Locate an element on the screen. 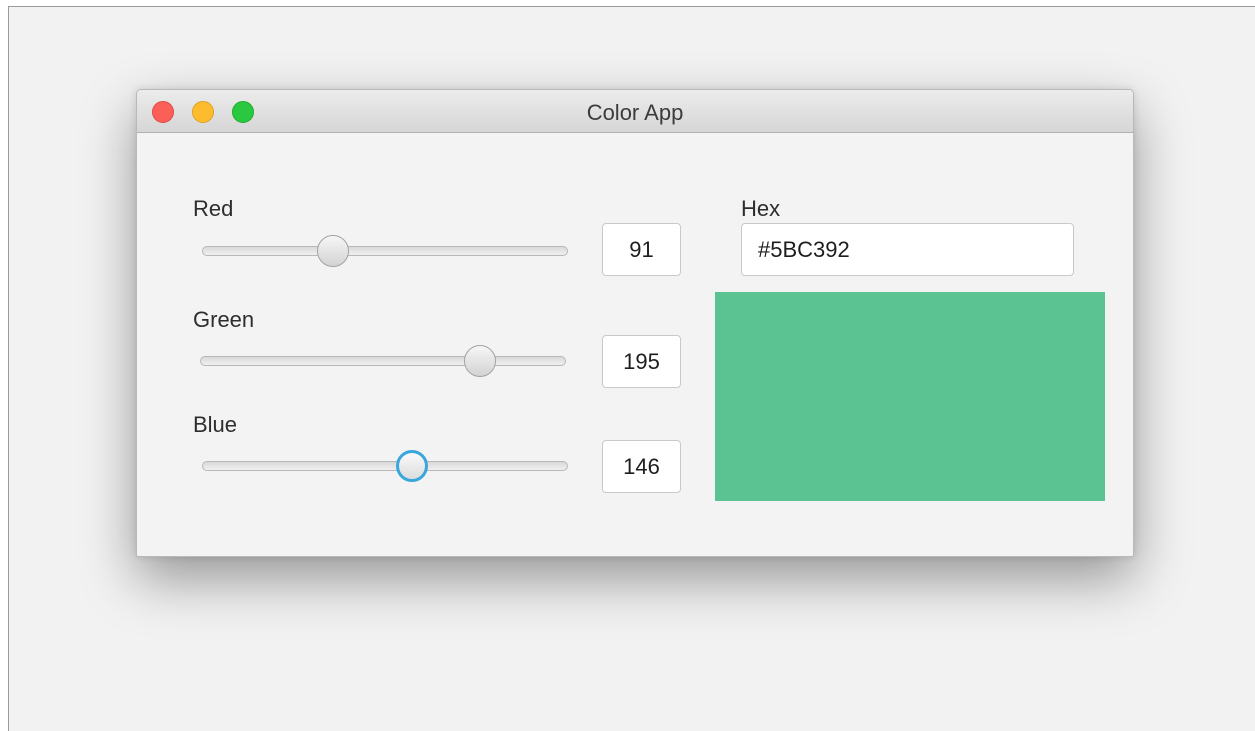 The image size is (1255, 731). red-value-field is located at coordinates (641, 249).